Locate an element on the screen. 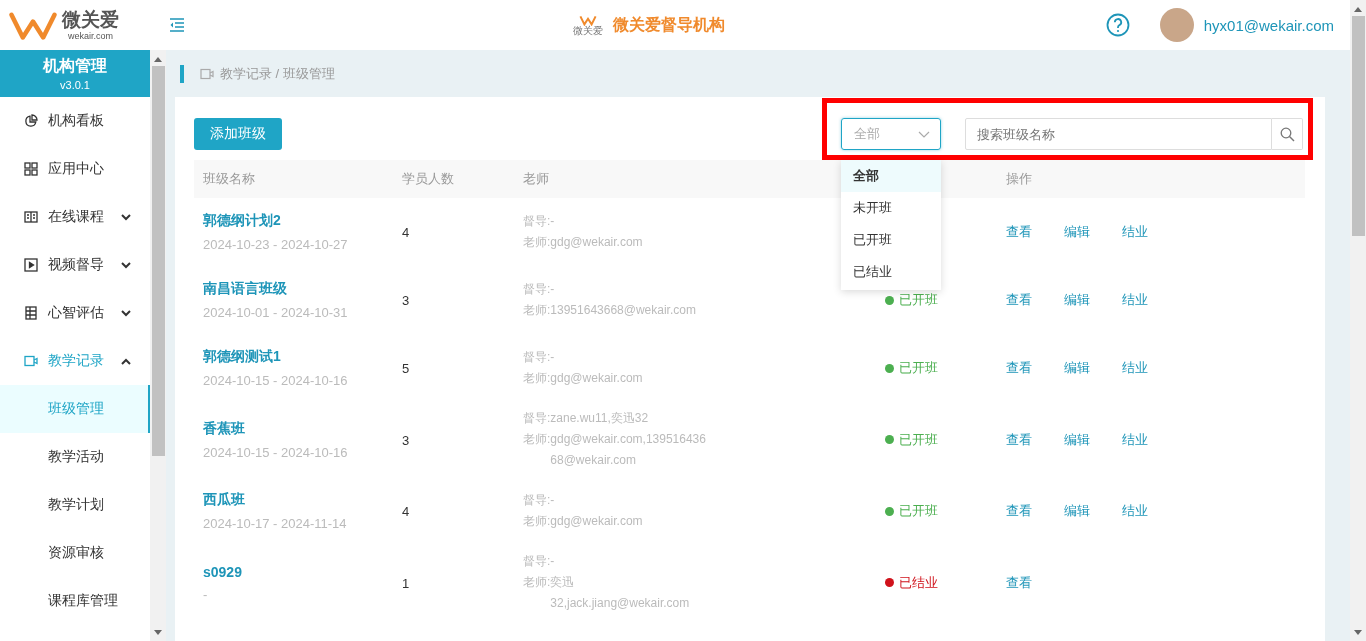 The width and height of the screenshot is (1366, 641). brand-domain: wekair.com is located at coordinates (90, 36).